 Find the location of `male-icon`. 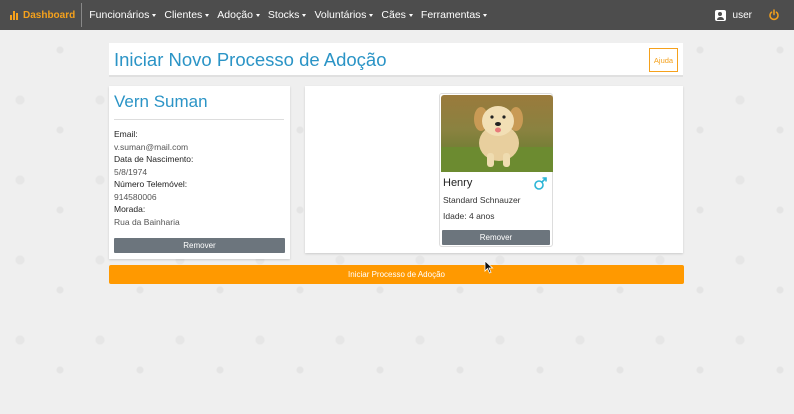

male-icon is located at coordinates (540, 183).